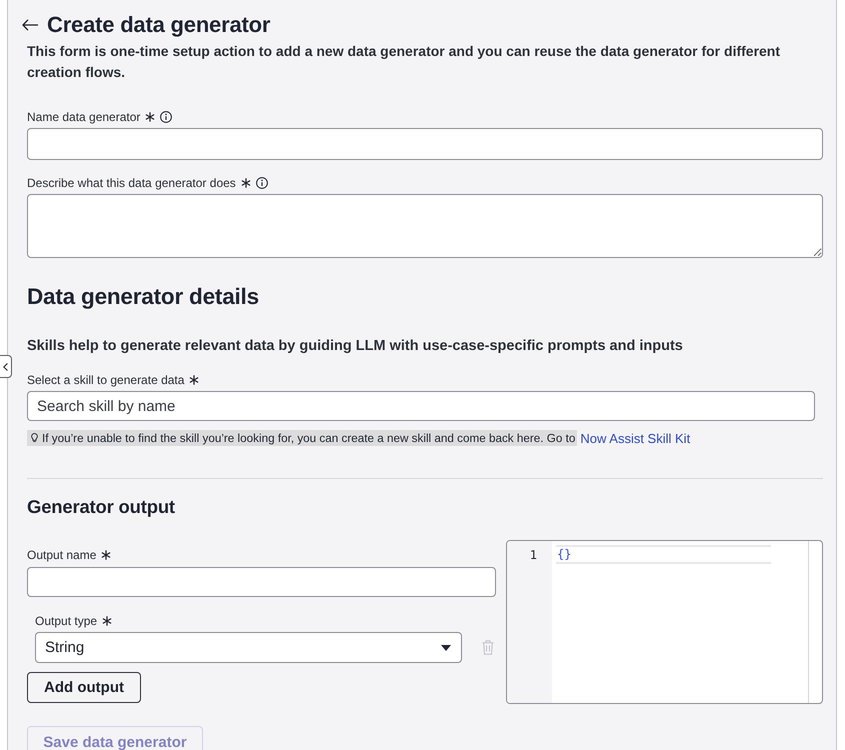  I want to click on collapse-button, so click(6, 366).